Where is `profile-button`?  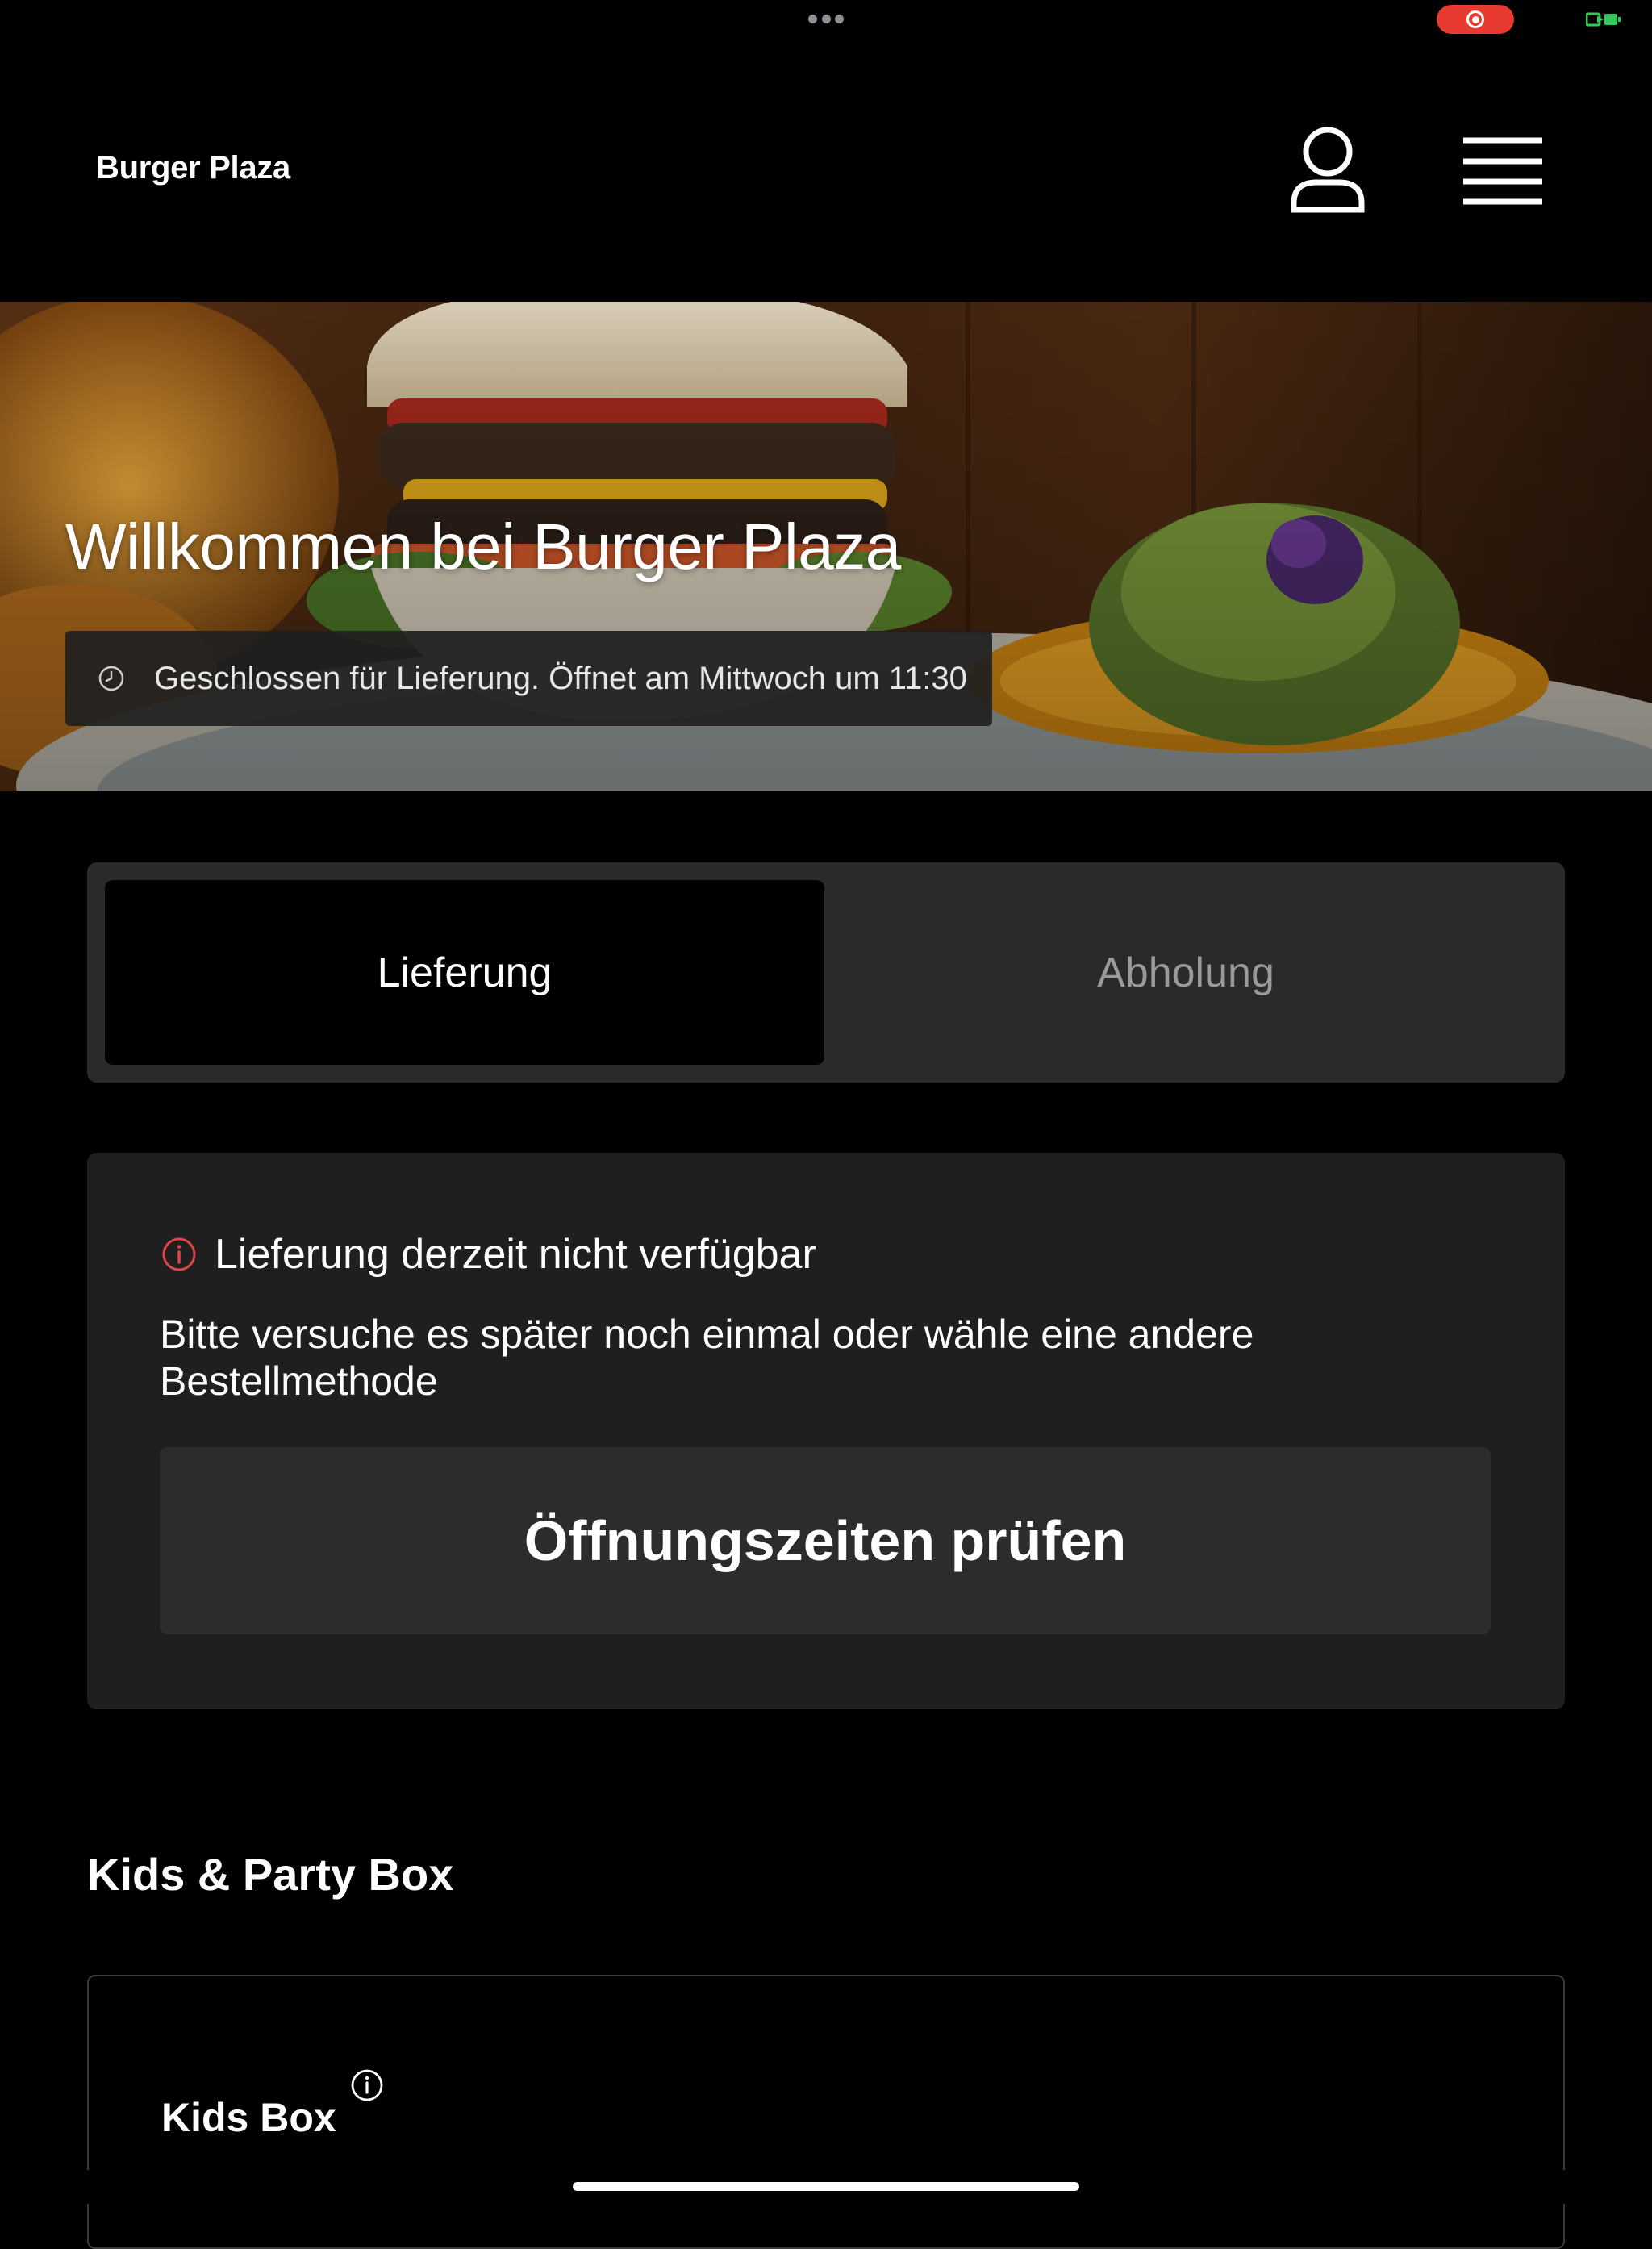
profile-button is located at coordinates (1327, 171).